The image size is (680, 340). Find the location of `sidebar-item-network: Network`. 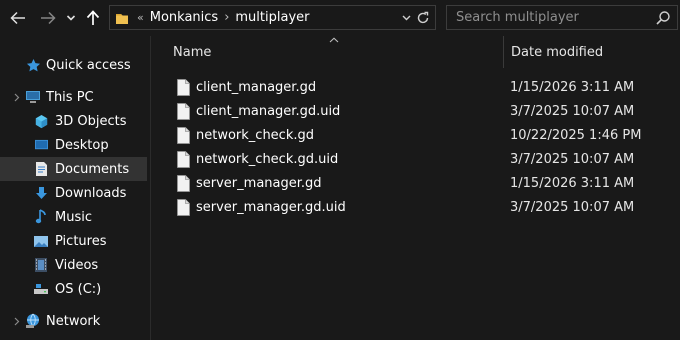

sidebar-item-network: Network is located at coordinates (73, 321).